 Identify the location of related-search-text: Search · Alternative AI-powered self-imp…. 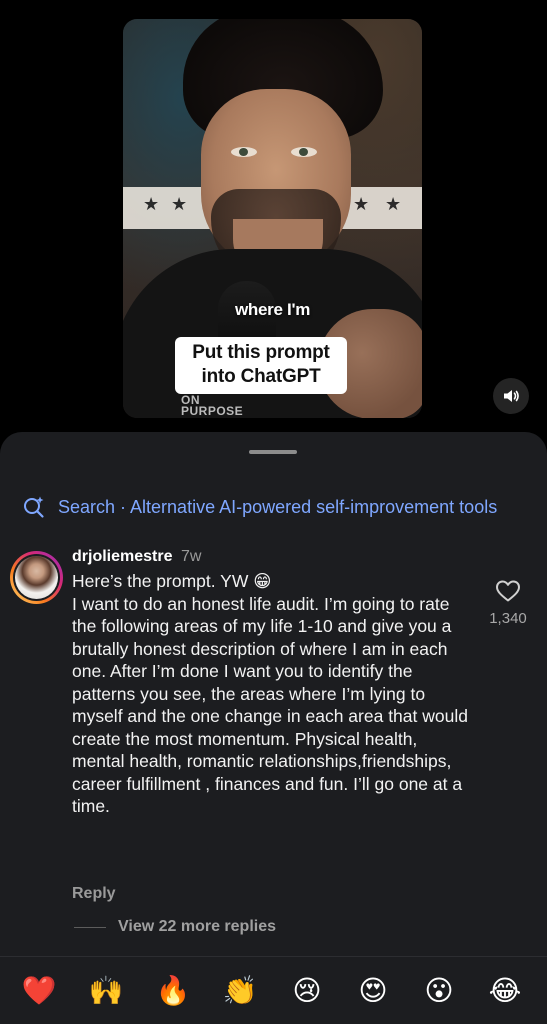
(278, 506).